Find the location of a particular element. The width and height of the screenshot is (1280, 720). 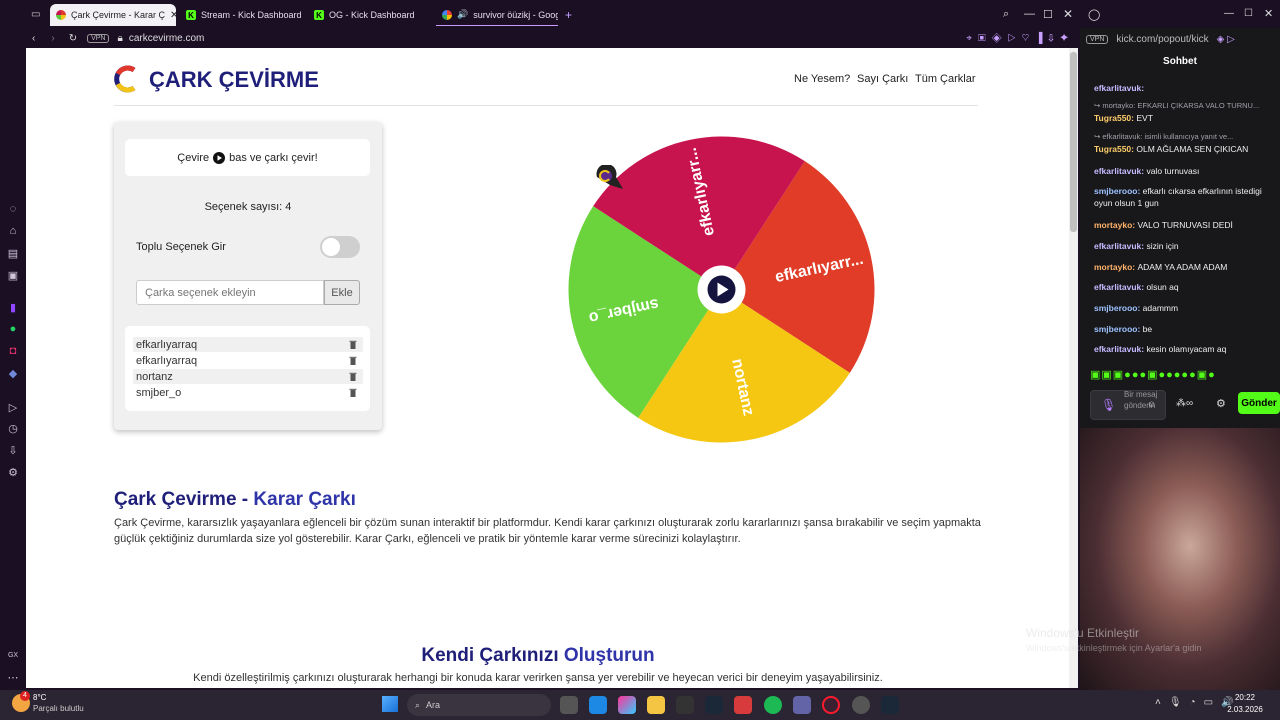

forward-icon: › is located at coordinates (52, 38).